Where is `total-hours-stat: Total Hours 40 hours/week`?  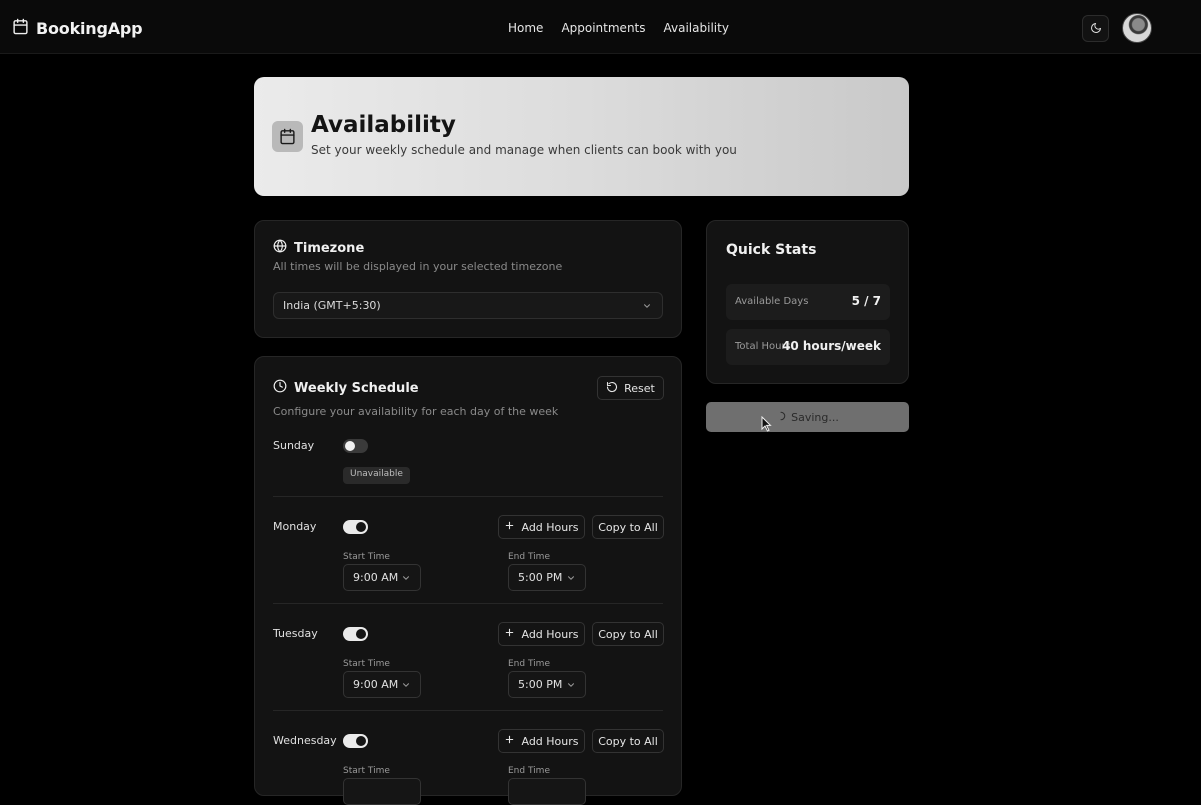 total-hours-stat: Total Hours 40 hours/week is located at coordinates (808, 347).